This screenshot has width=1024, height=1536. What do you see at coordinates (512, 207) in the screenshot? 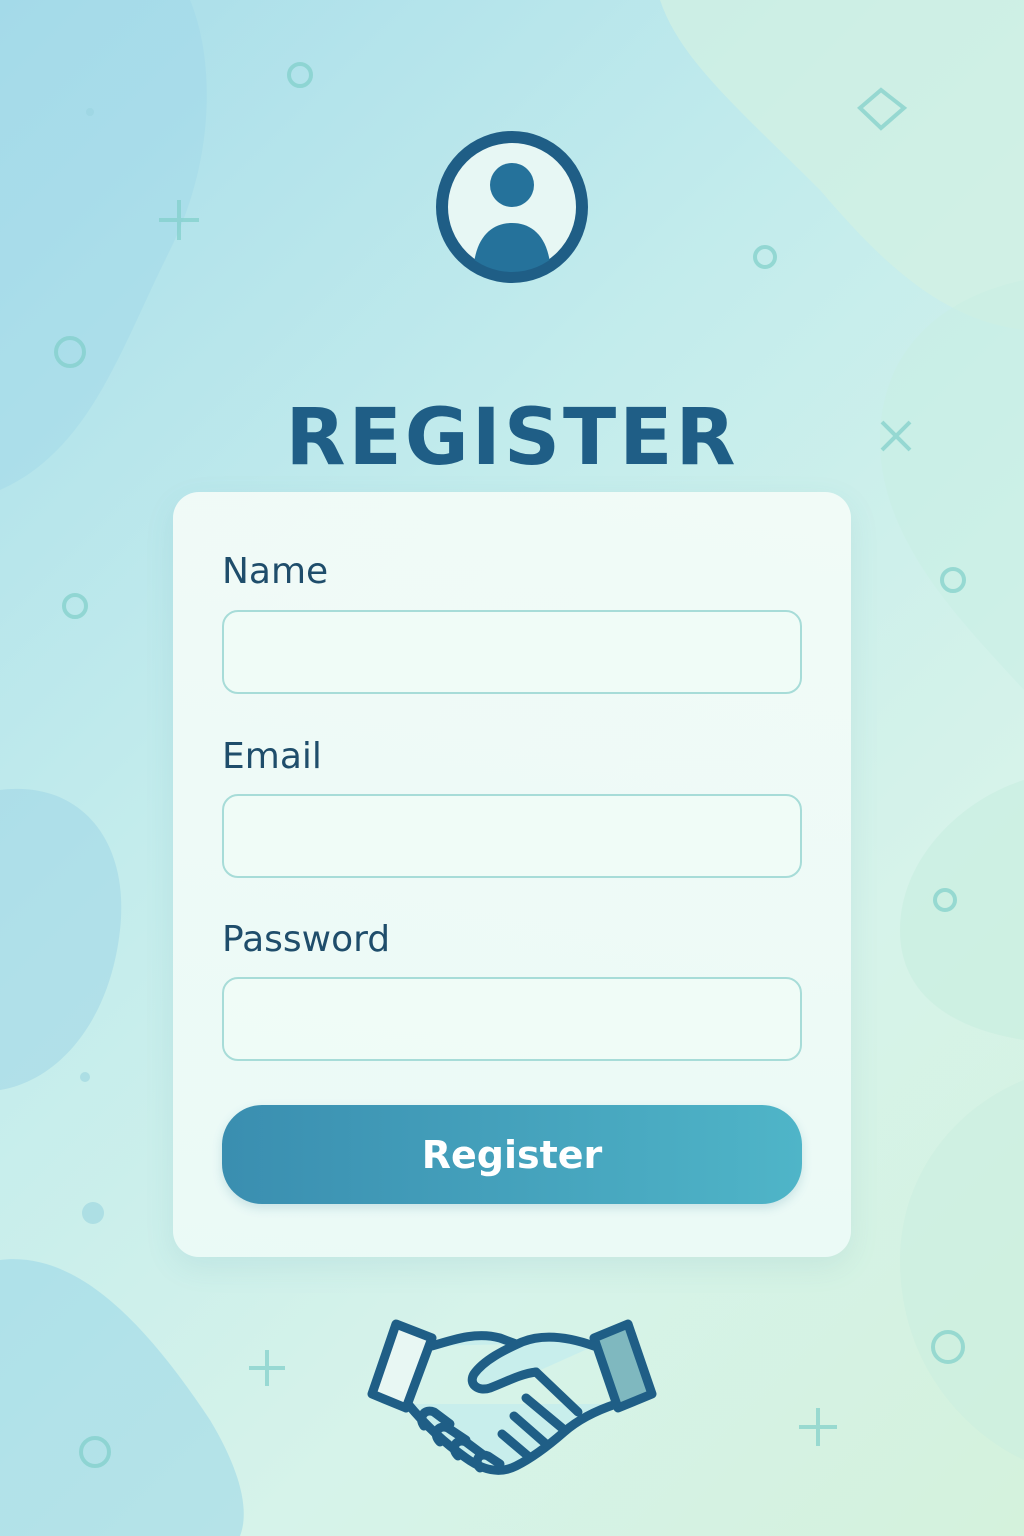
I see `user-avatar-icon` at bounding box center [512, 207].